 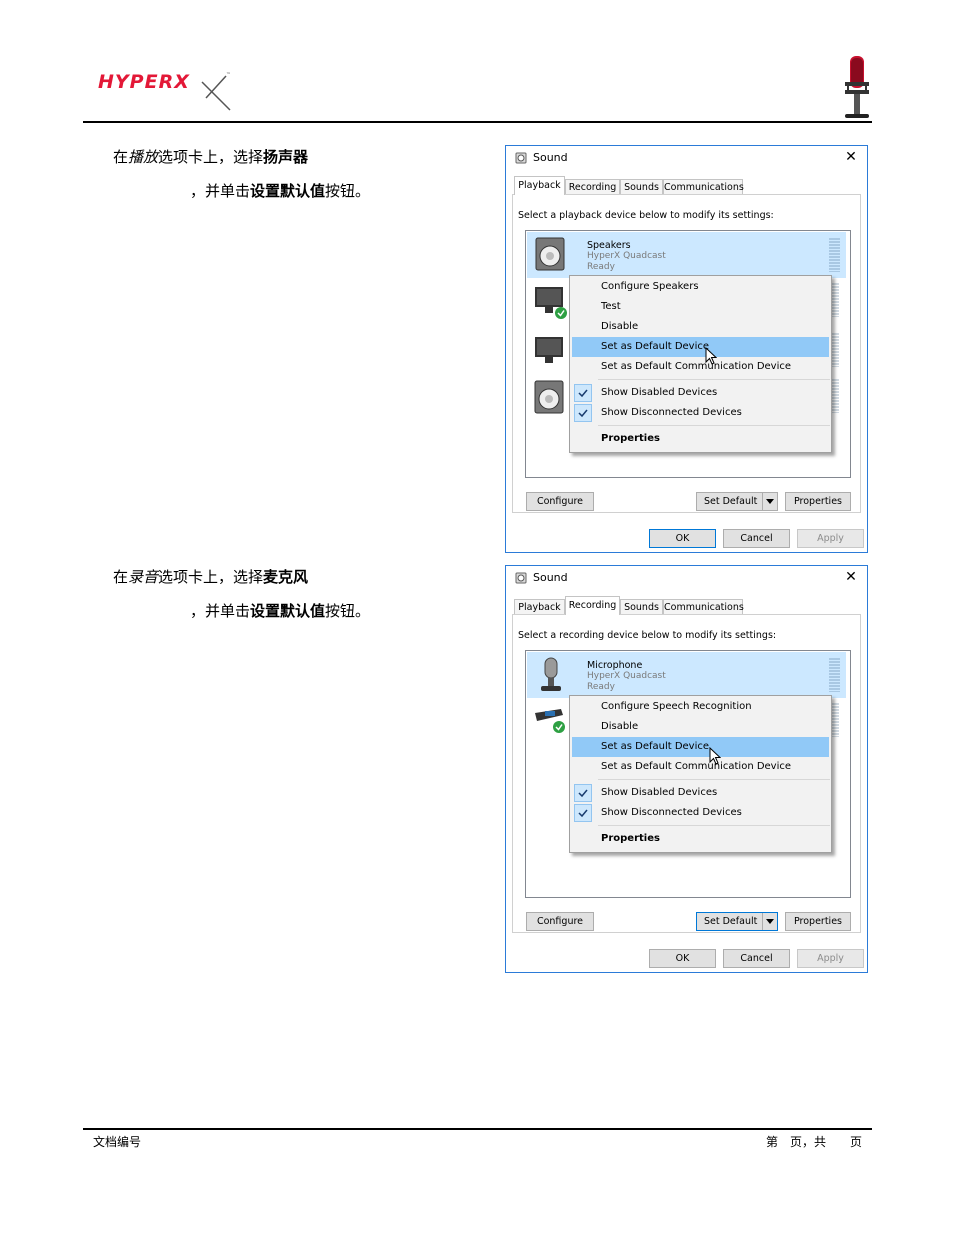 I want to click on list-item-selected: Speakers HyperX Quadcast Ready, so click(x=686, y=255).